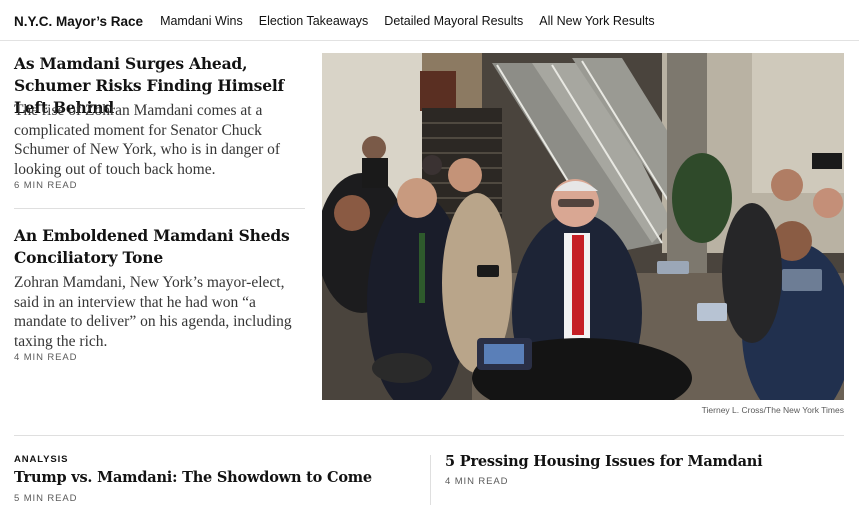 The height and width of the screenshot is (525, 859). What do you see at coordinates (314, 21) in the screenshot?
I see `nav-link-election-takeaways: Election Takeaways` at bounding box center [314, 21].